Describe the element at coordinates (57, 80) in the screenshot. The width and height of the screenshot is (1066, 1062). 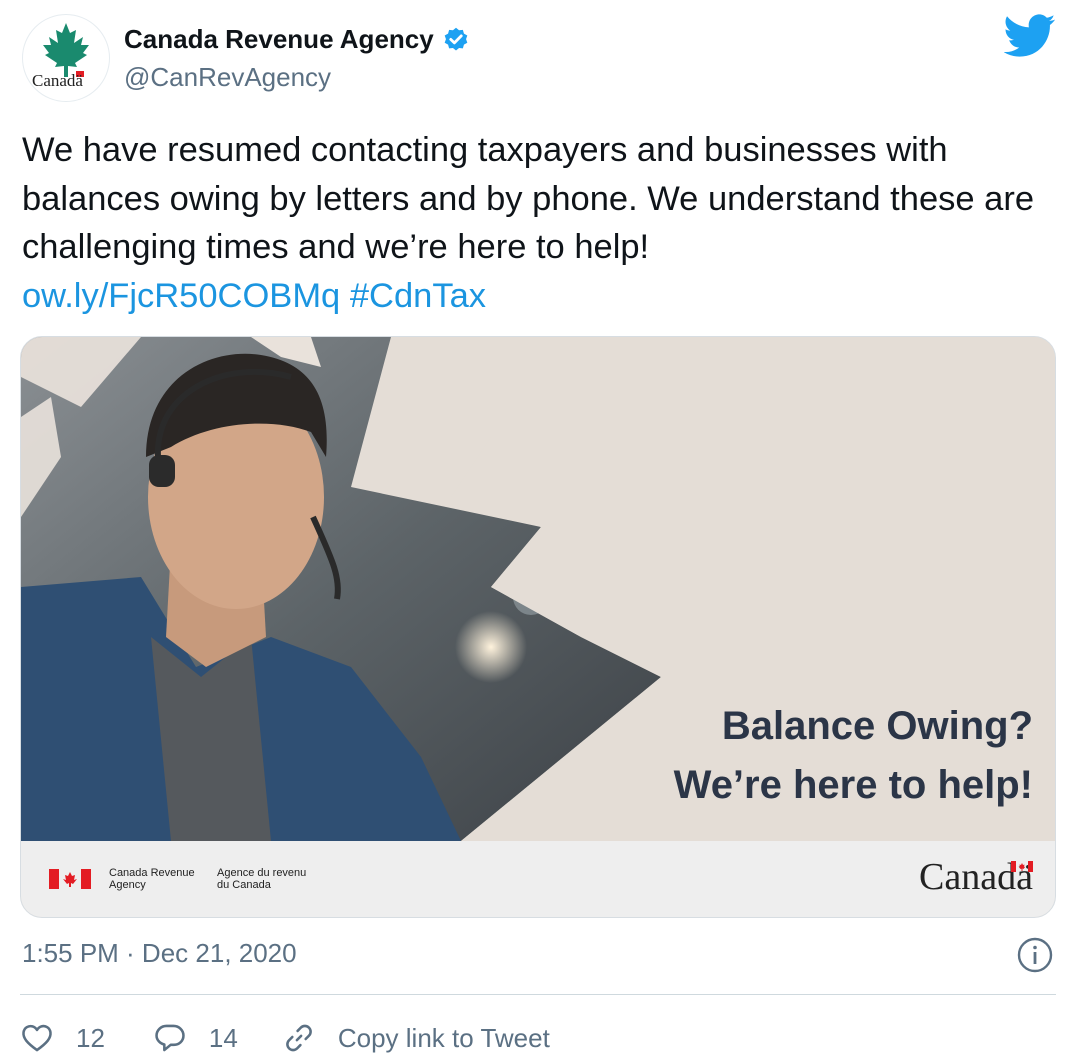
I see `avatar-wordmark: Canadä` at that location.